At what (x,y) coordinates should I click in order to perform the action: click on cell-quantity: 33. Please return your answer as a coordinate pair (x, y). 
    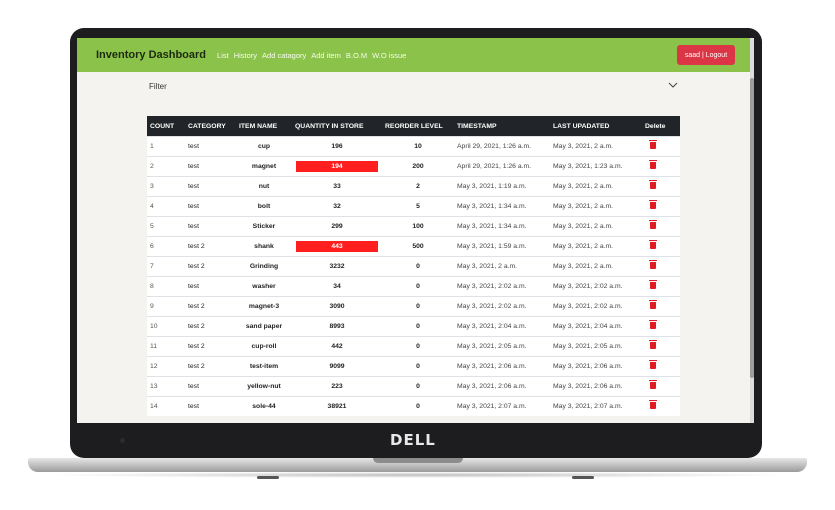
    Looking at the image, I should click on (337, 186).